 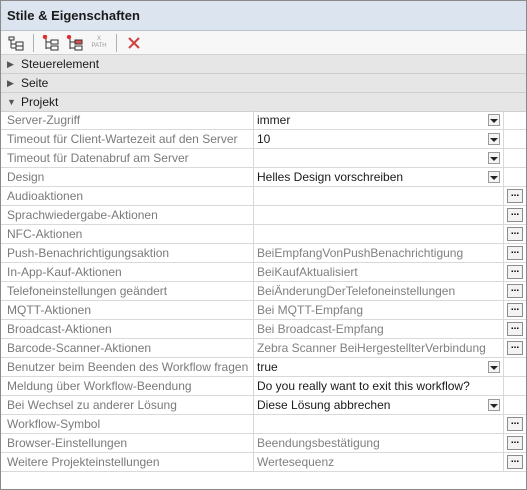 I want to click on collapse-arrow-icon: ▼, so click(x=12, y=102).